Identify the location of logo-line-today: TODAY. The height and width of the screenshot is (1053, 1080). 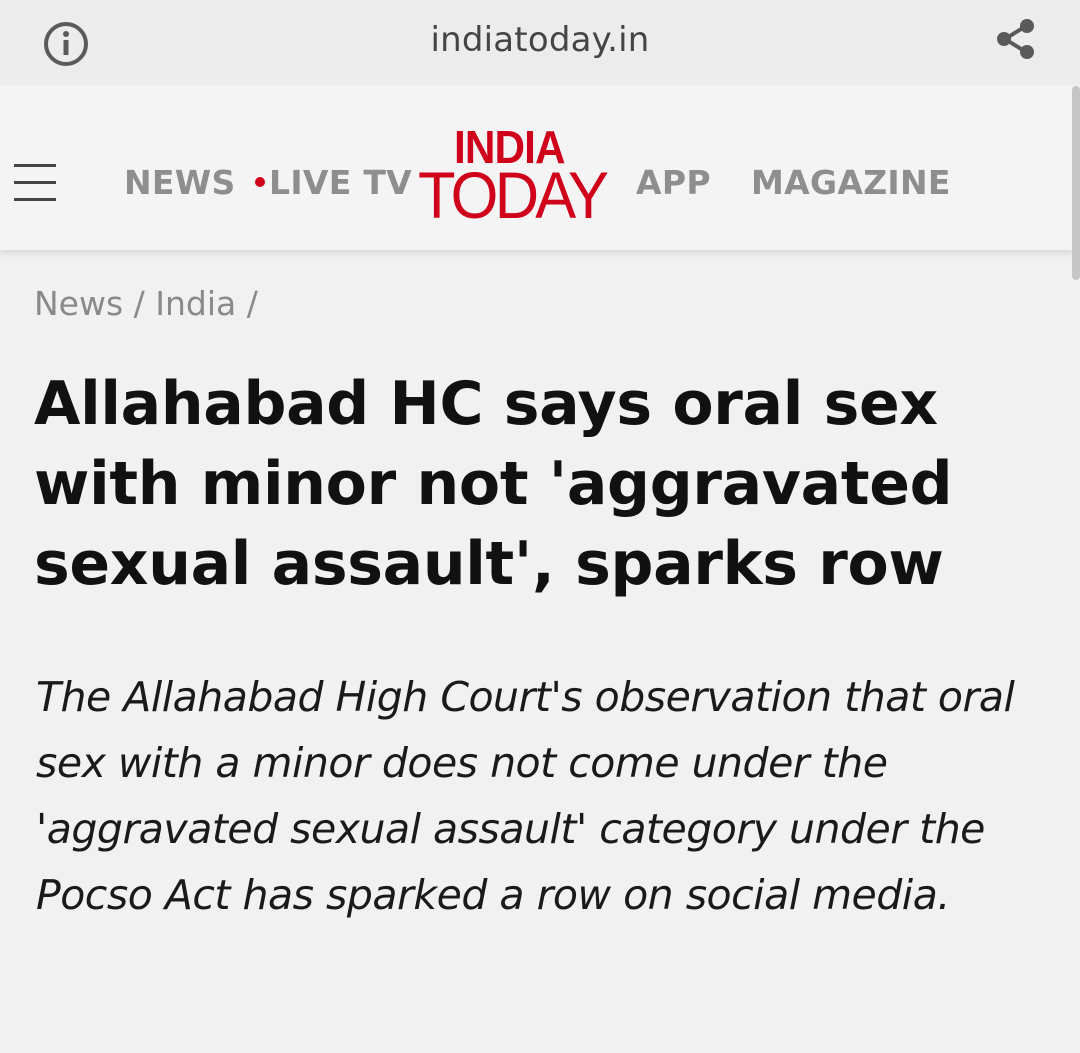
(513, 195).